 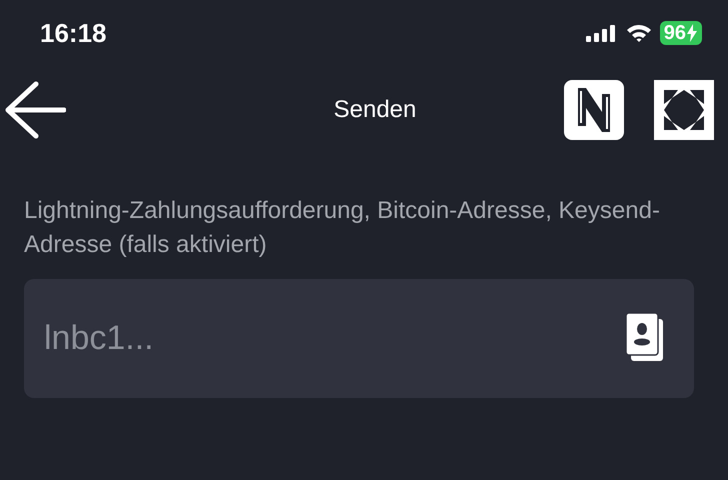 What do you see at coordinates (639, 33) in the screenshot?
I see `wifi-icon` at bounding box center [639, 33].